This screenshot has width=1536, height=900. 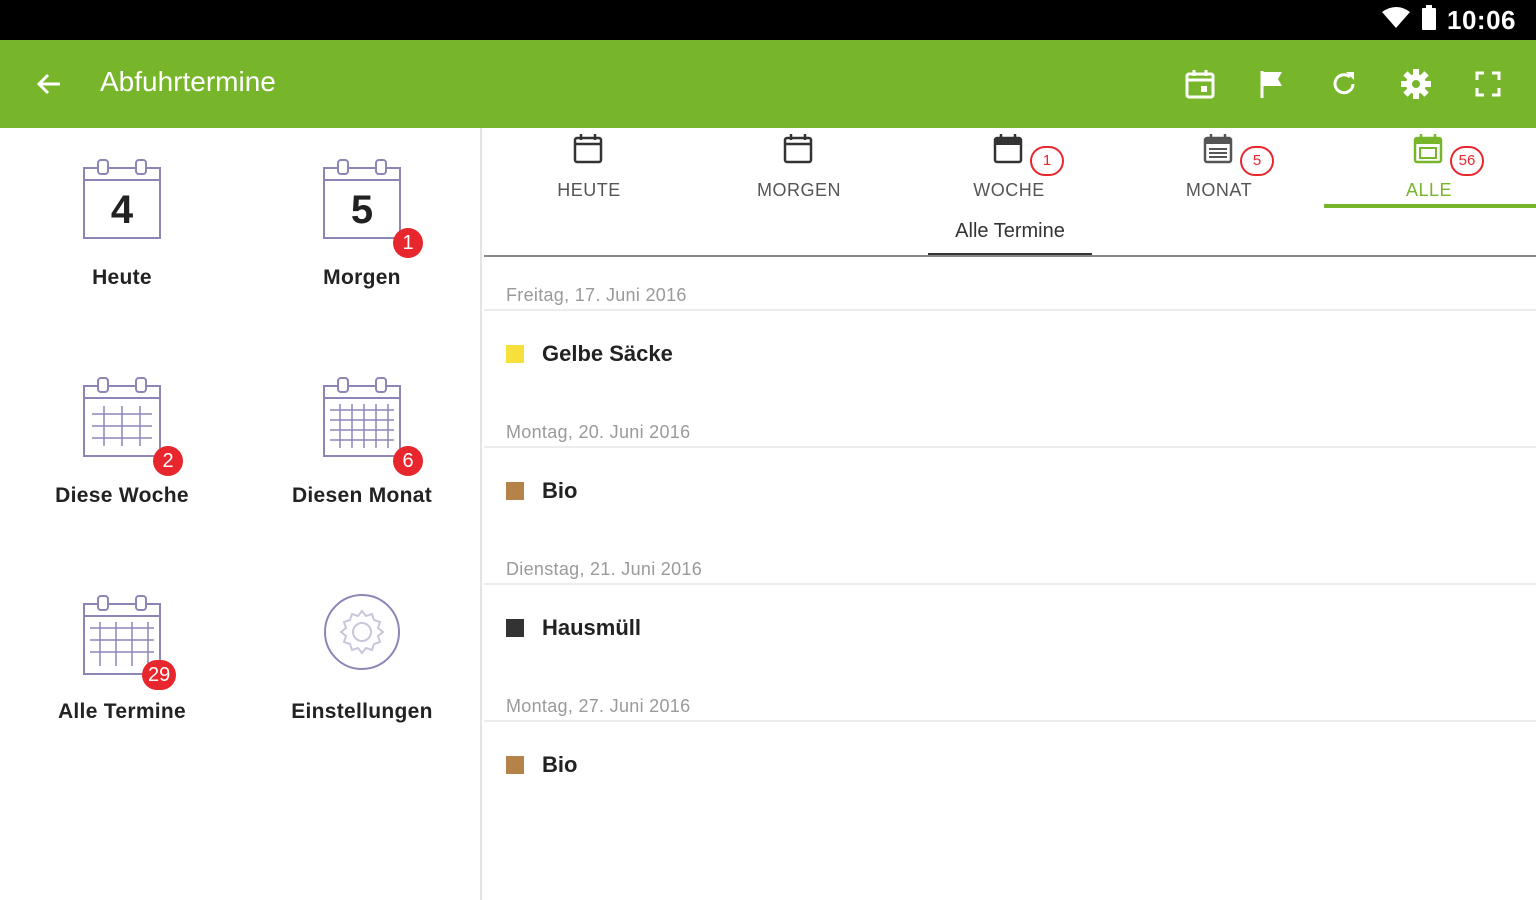 I want to click on date-header: Montag, 27. Juni 2016, so click(x=1010, y=695).